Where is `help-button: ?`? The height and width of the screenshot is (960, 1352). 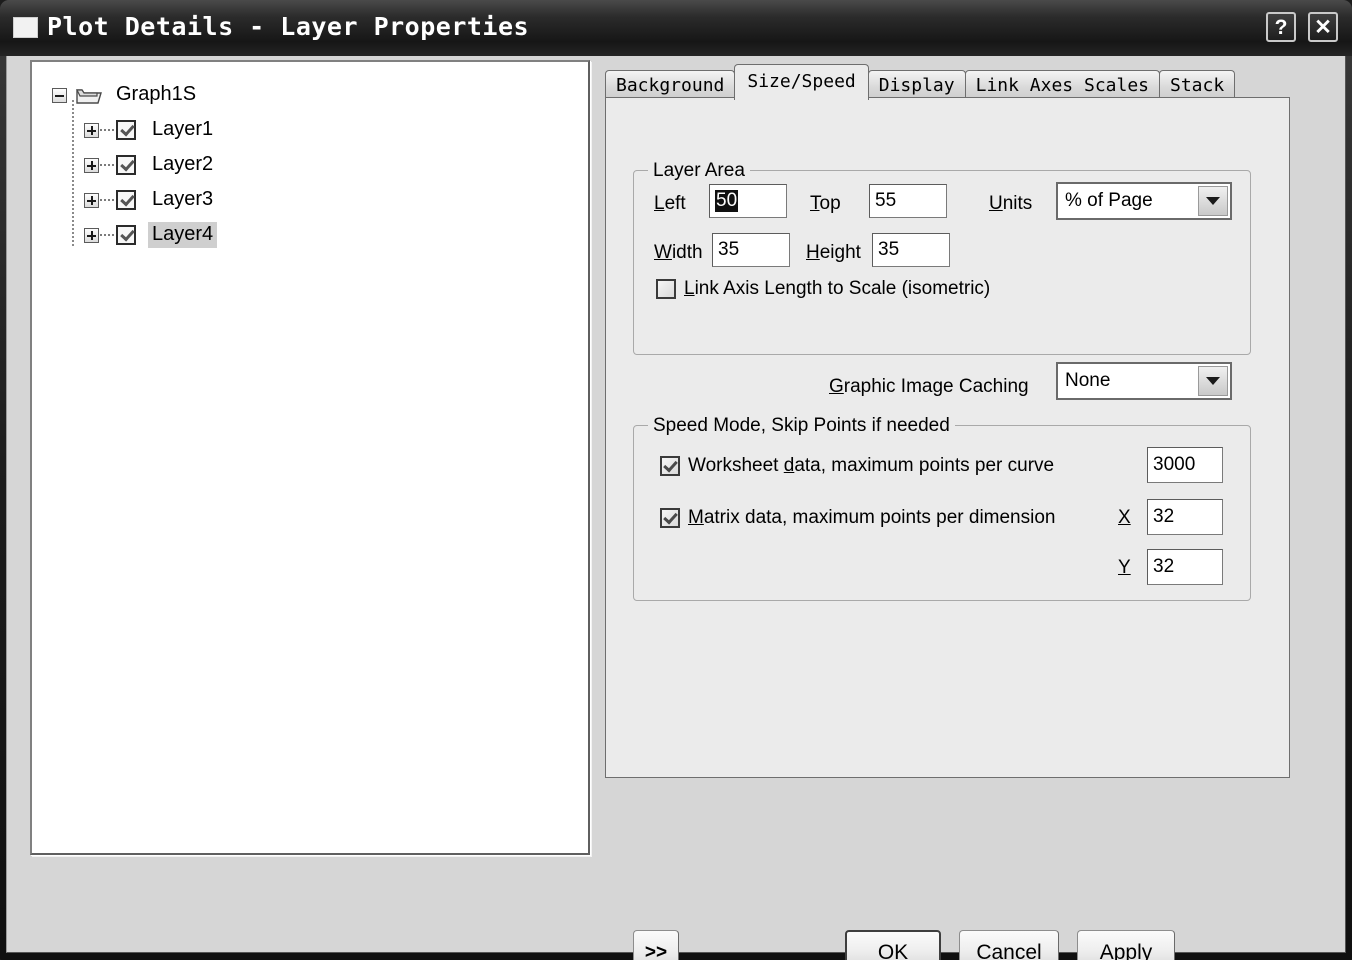
help-button: ? is located at coordinates (1281, 27).